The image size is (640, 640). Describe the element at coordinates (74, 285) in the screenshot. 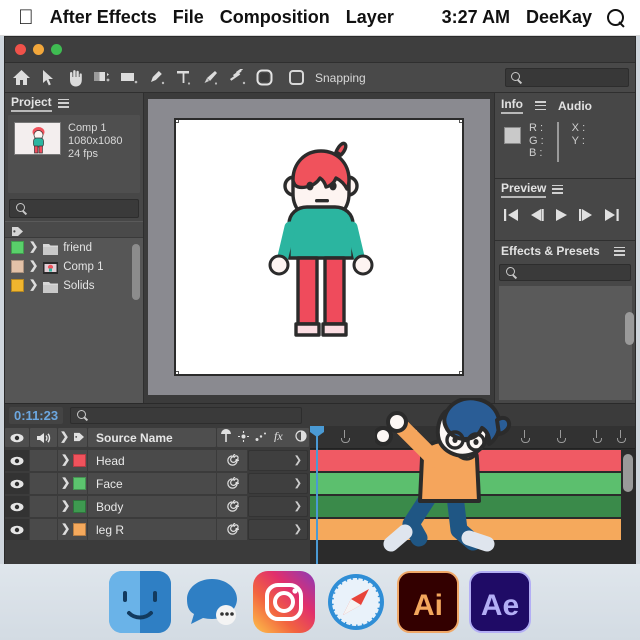

I see `list-item: ❯ Solids` at that location.